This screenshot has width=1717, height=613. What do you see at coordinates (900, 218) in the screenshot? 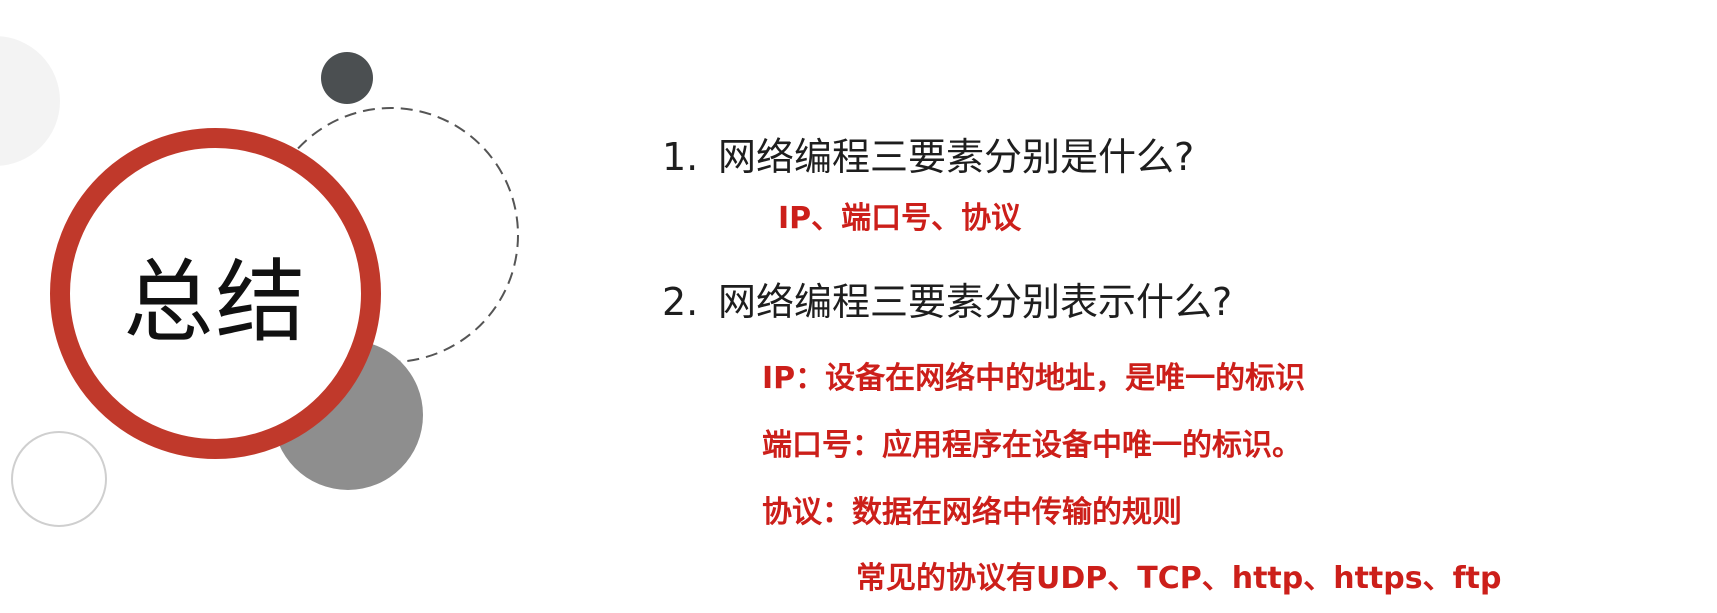
I see `answer-1: IP、端口号、协议` at bounding box center [900, 218].